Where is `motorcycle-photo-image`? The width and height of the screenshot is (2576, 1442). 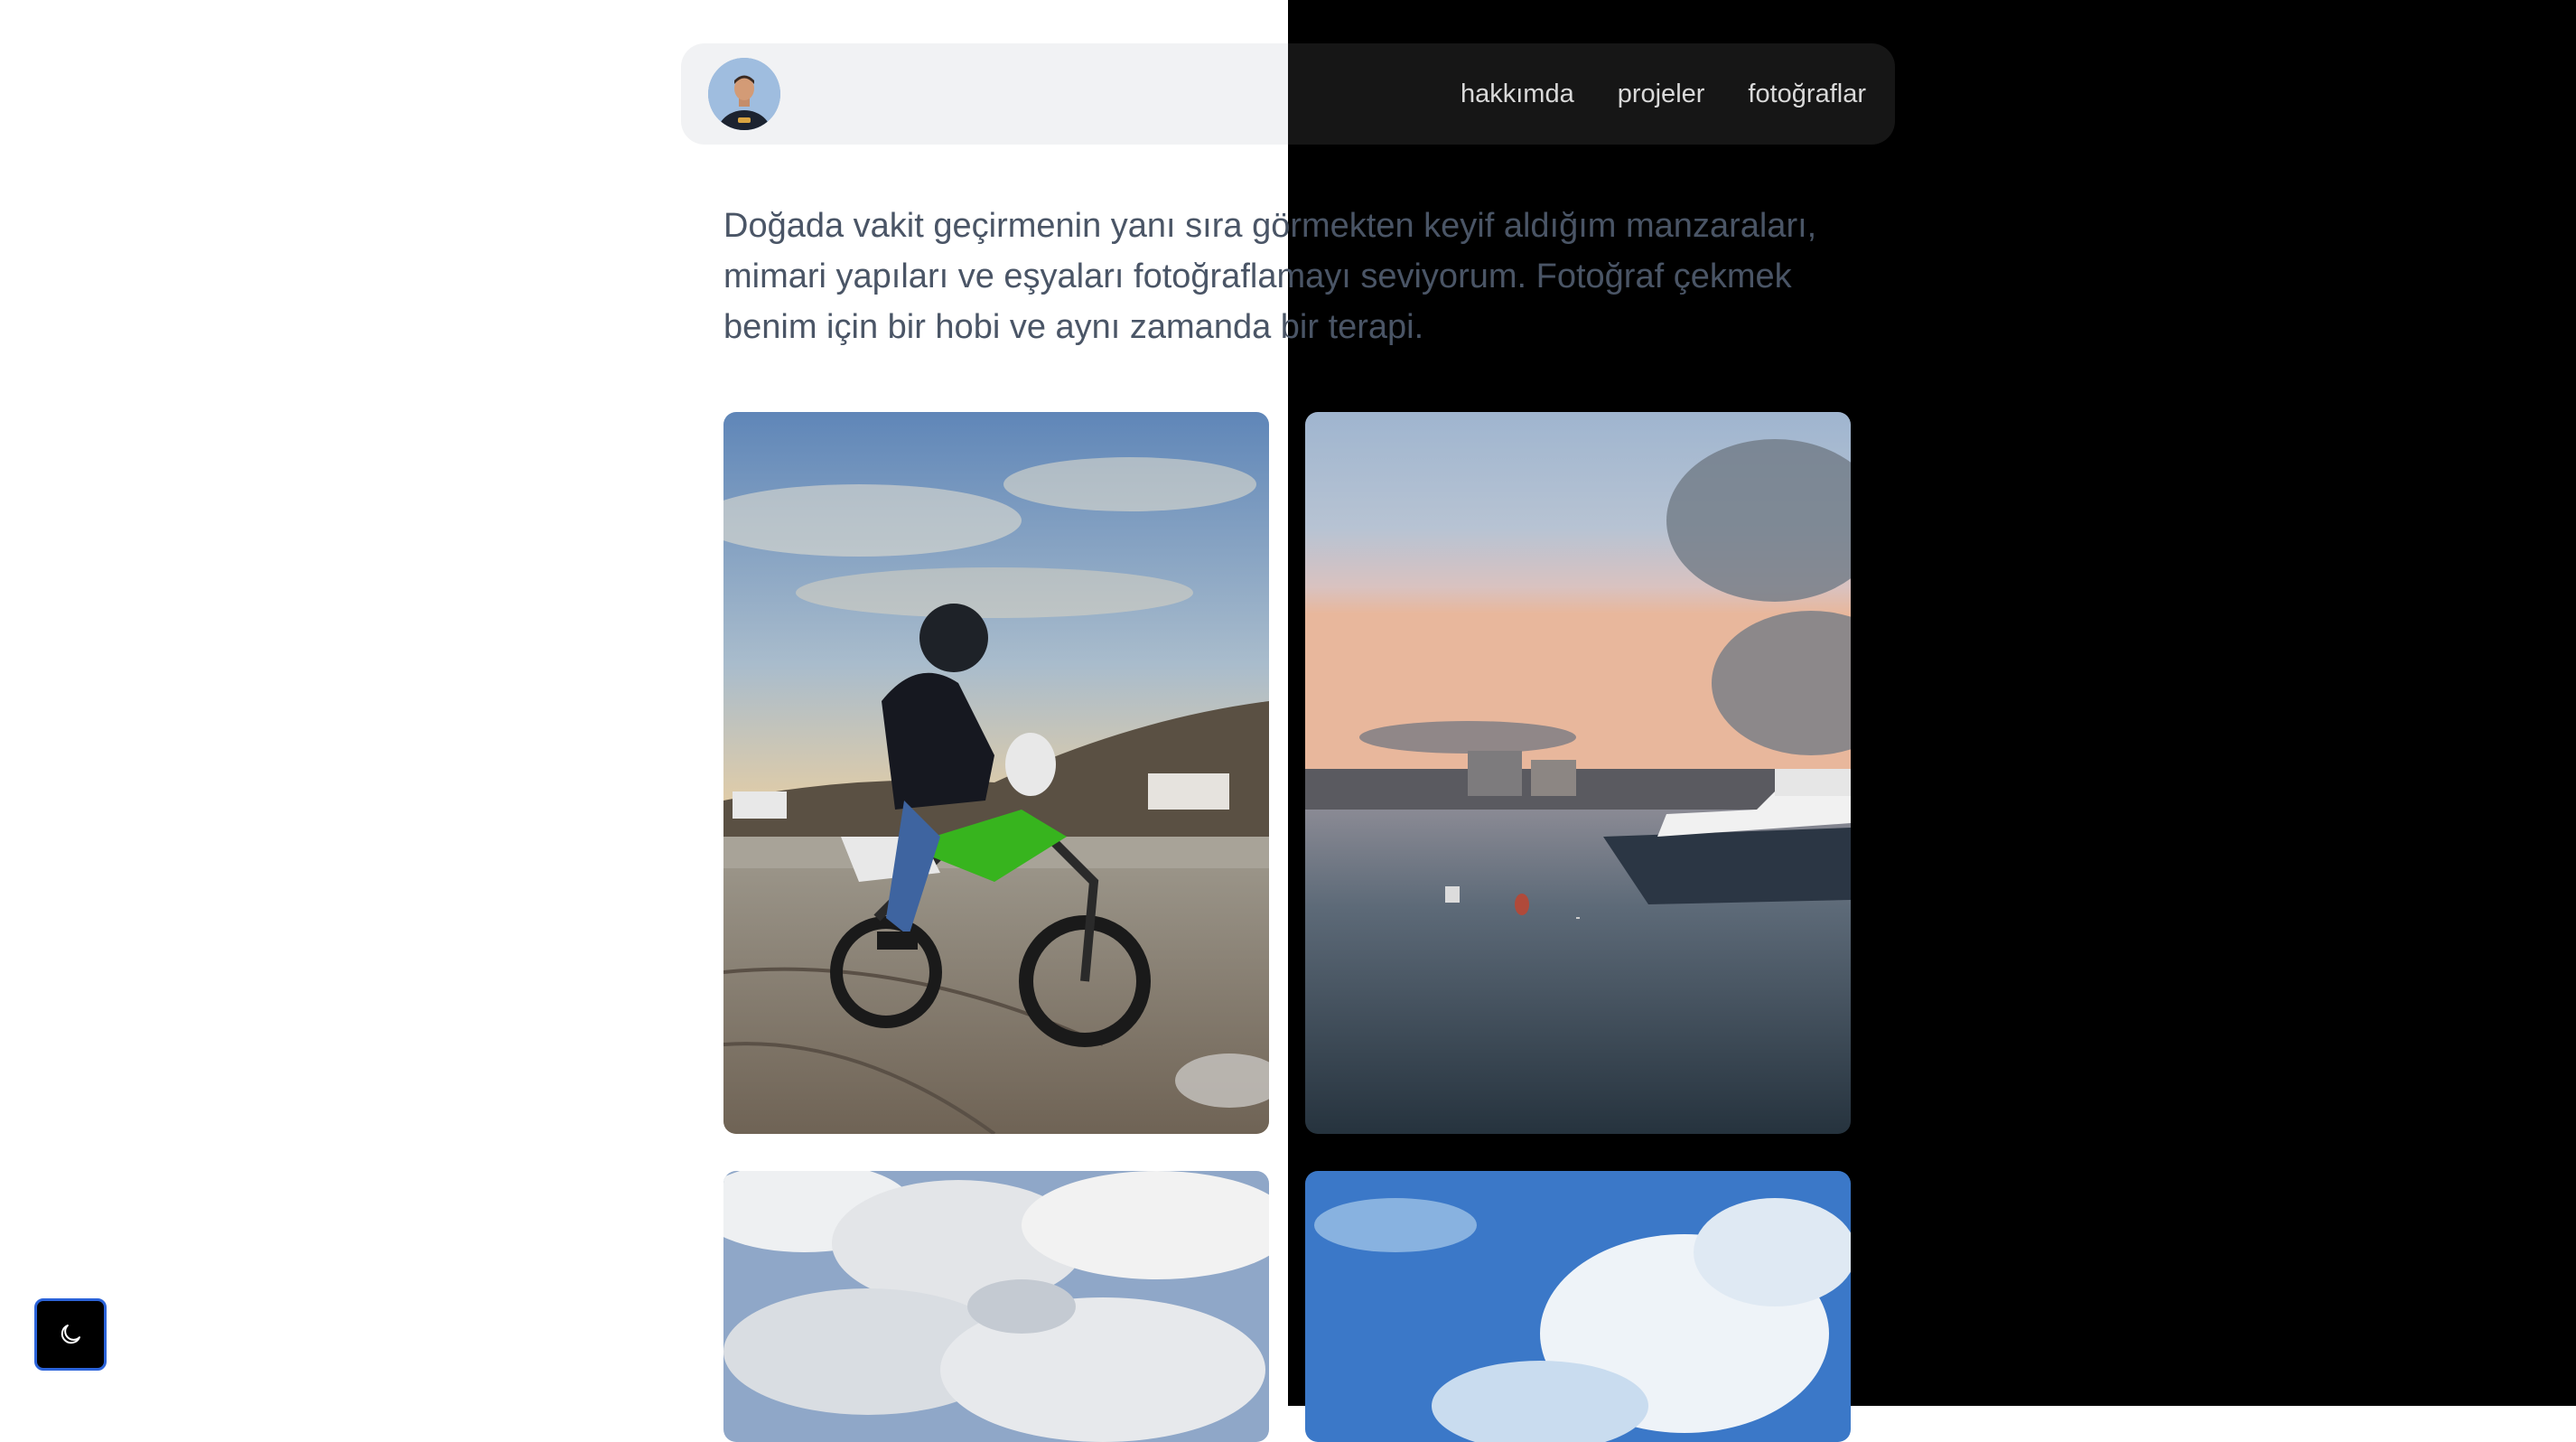 motorcycle-photo-image is located at coordinates (996, 773).